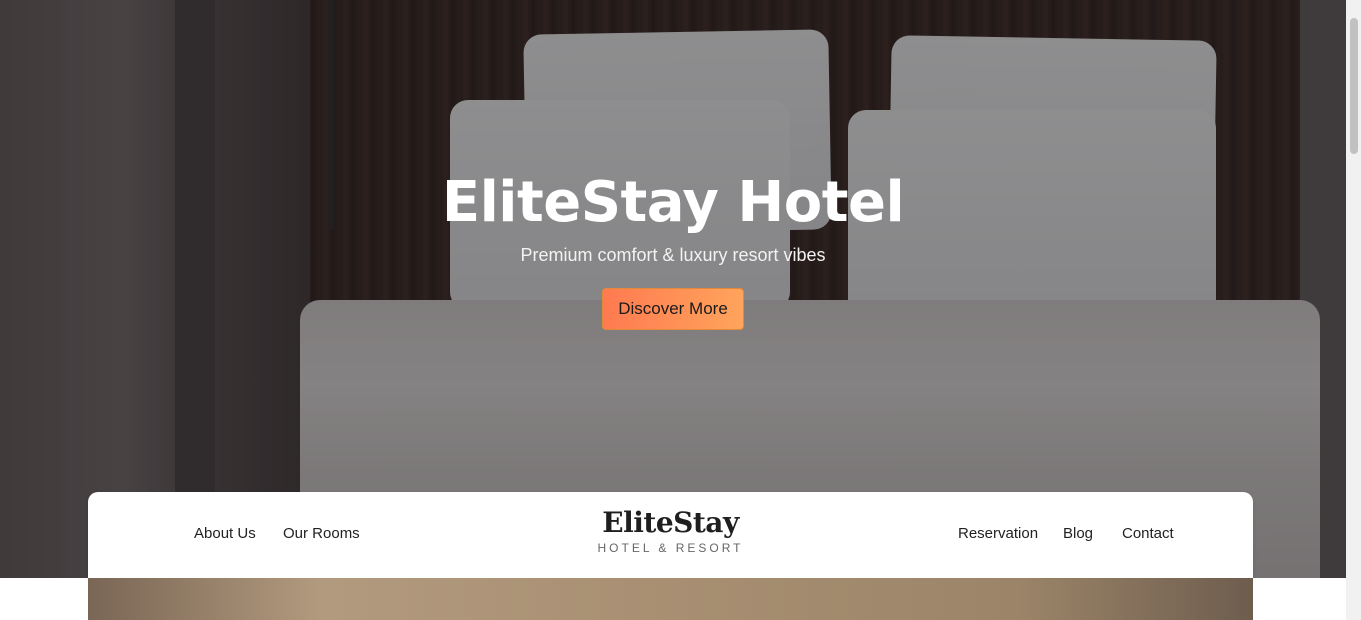  What do you see at coordinates (998, 533) in the screenshot?
I see `nav-link-reservation: Reservation` at bounding box center [998, 533].